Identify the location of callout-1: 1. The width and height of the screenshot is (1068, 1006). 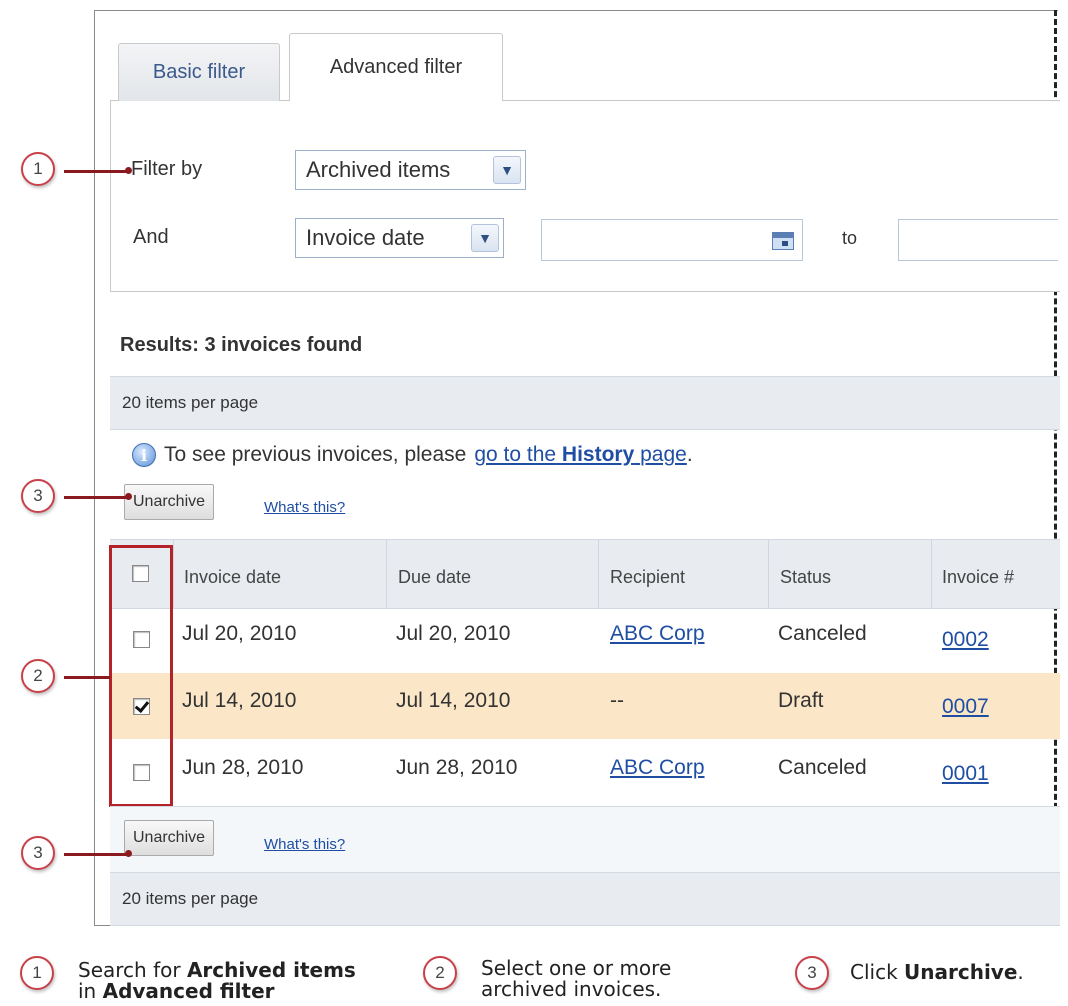
(38, 169).